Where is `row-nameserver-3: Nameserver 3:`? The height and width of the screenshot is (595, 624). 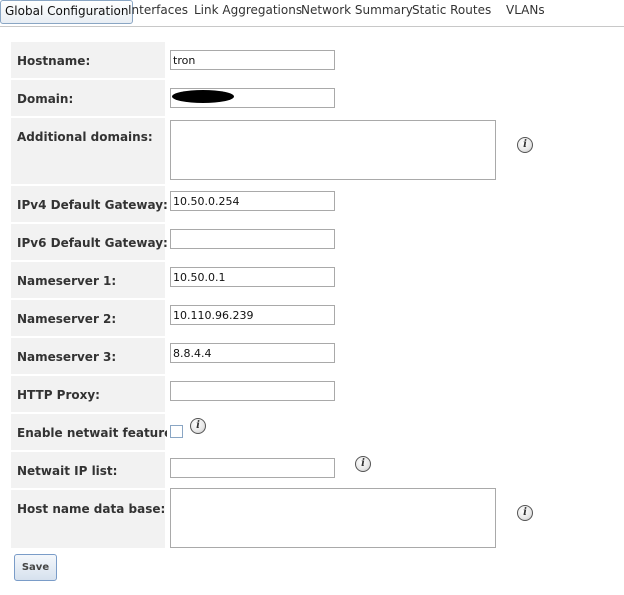 row-nameserver-3: Nameserver 3: is located at coordinates (259, 356).